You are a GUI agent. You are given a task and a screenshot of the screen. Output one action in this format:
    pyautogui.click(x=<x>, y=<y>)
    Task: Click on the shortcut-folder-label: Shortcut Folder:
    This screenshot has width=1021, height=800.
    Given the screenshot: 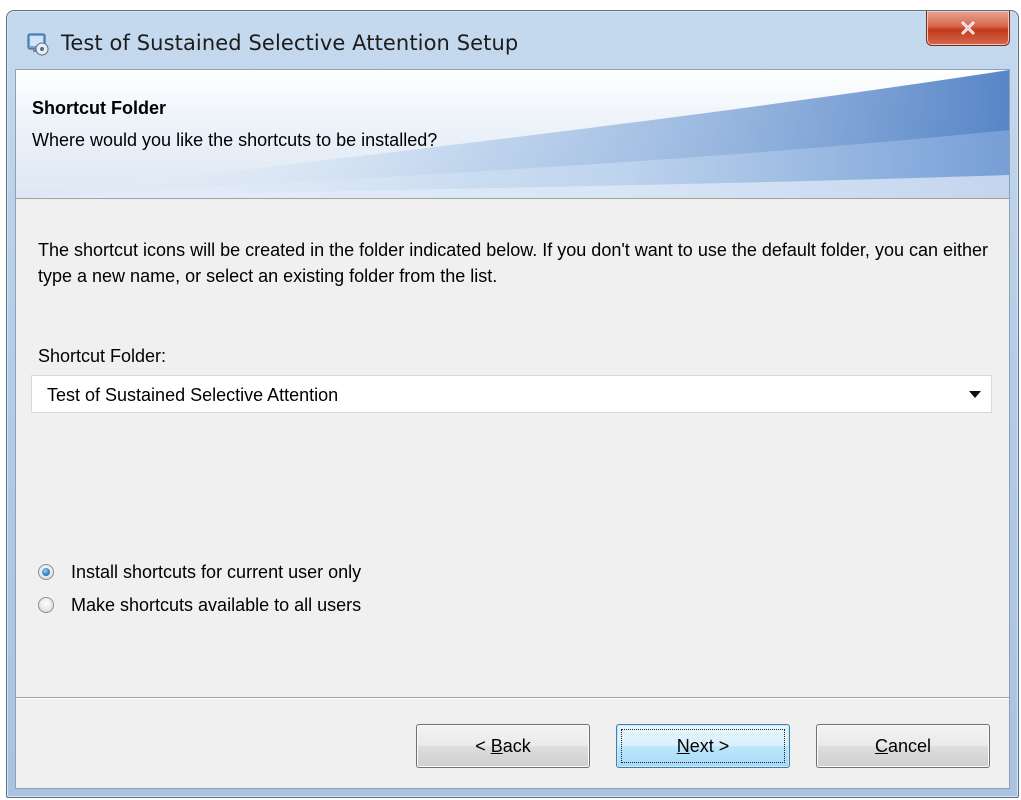 What is the action you would take?
    pyautogui.click(x=102, y=356)
    